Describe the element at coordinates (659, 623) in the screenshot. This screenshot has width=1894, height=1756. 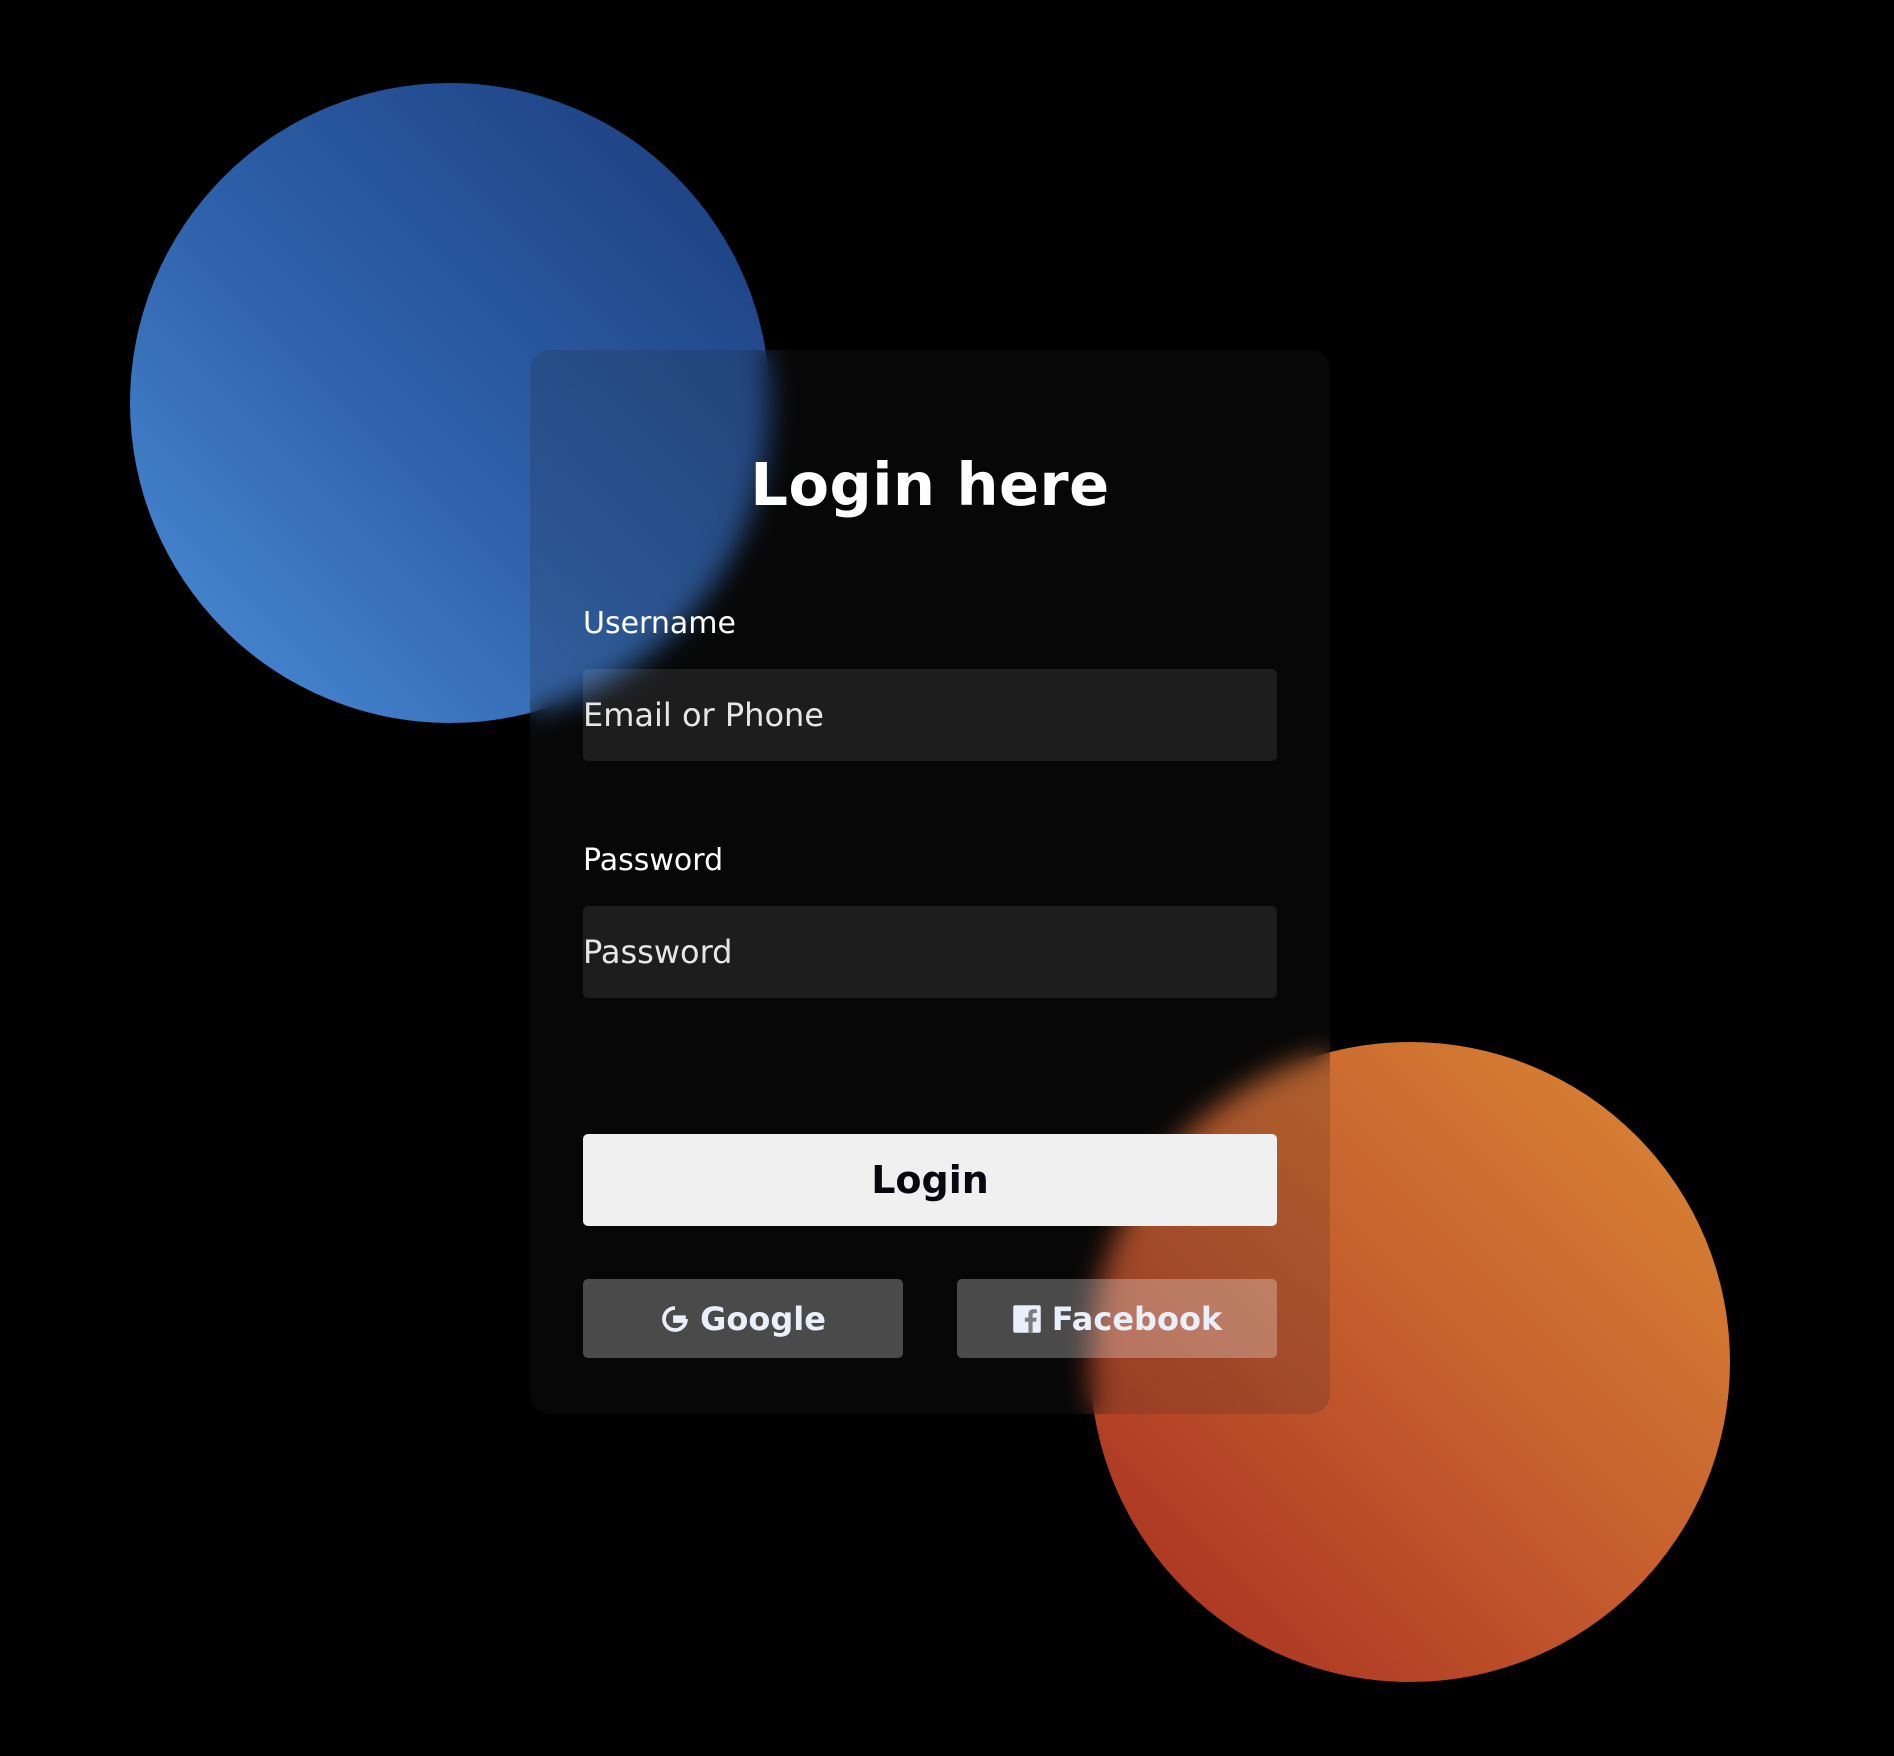
I see `username-label: Username` at that location.